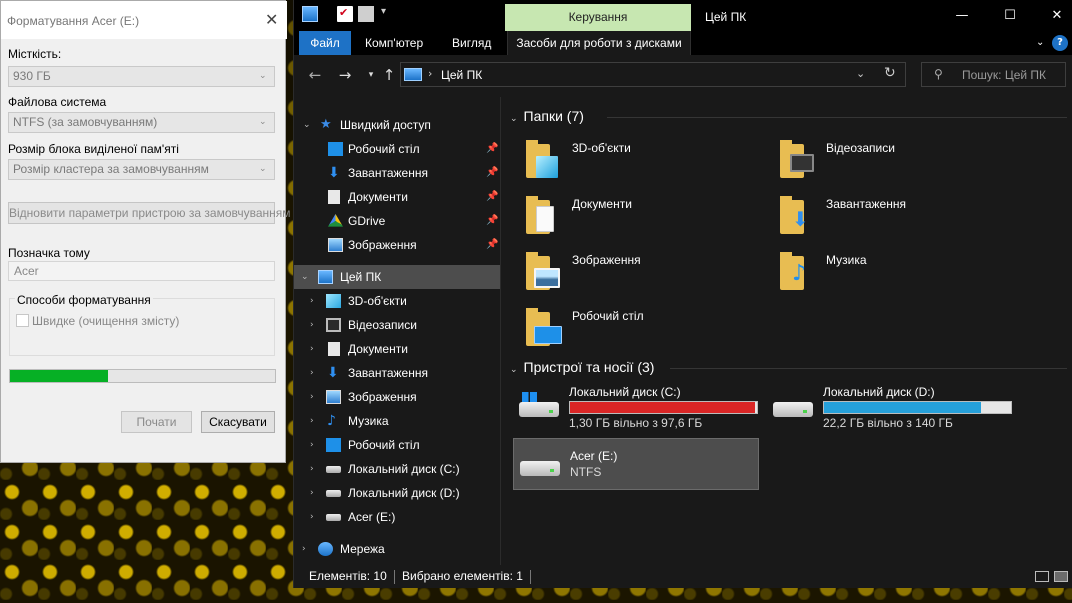  What do you see at coordinates (397, 373) in the screenshot?
I see `sidebar-item-pc-downloads: › ⬇ Завантаження` at bounding box center [397, 373].